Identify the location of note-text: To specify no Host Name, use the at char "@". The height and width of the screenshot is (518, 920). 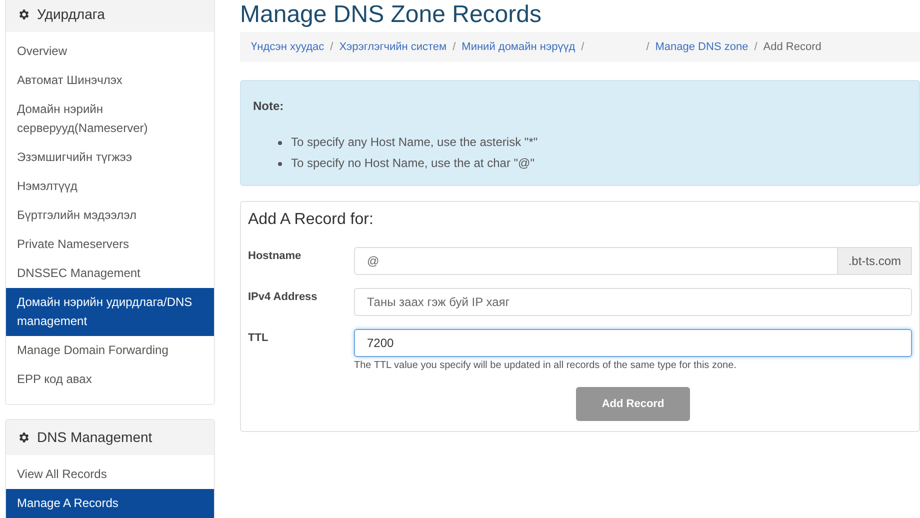
(412, 163).